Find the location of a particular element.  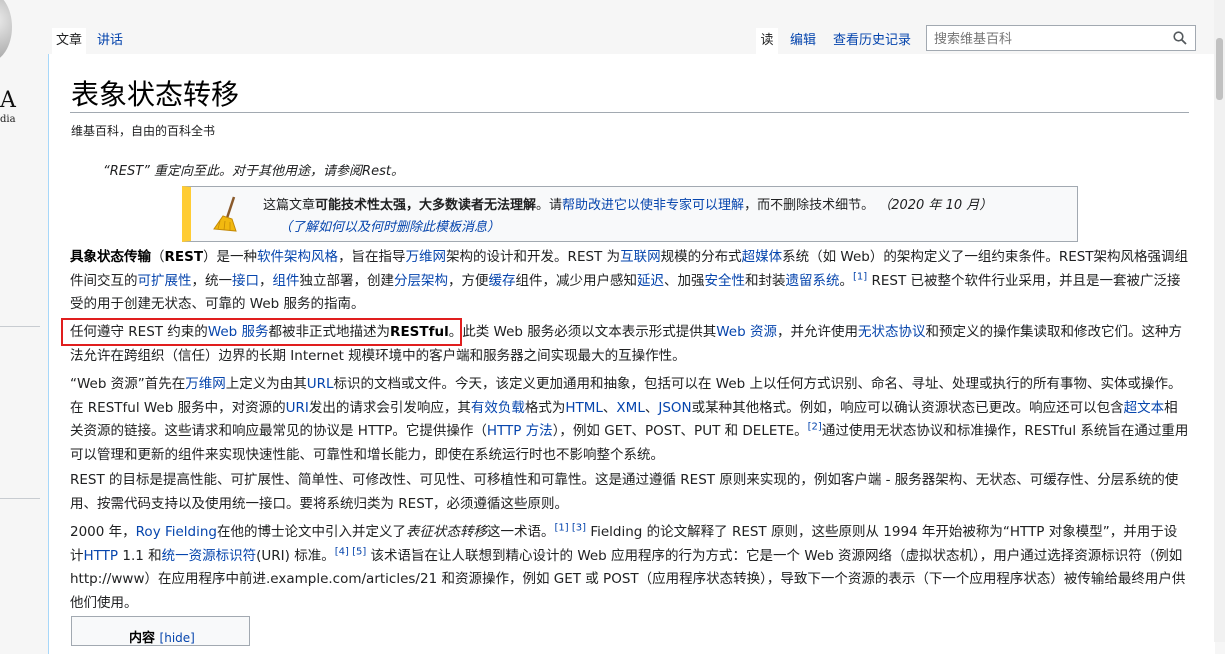

link-security: 安全性 is located at coordinates (725, 281).